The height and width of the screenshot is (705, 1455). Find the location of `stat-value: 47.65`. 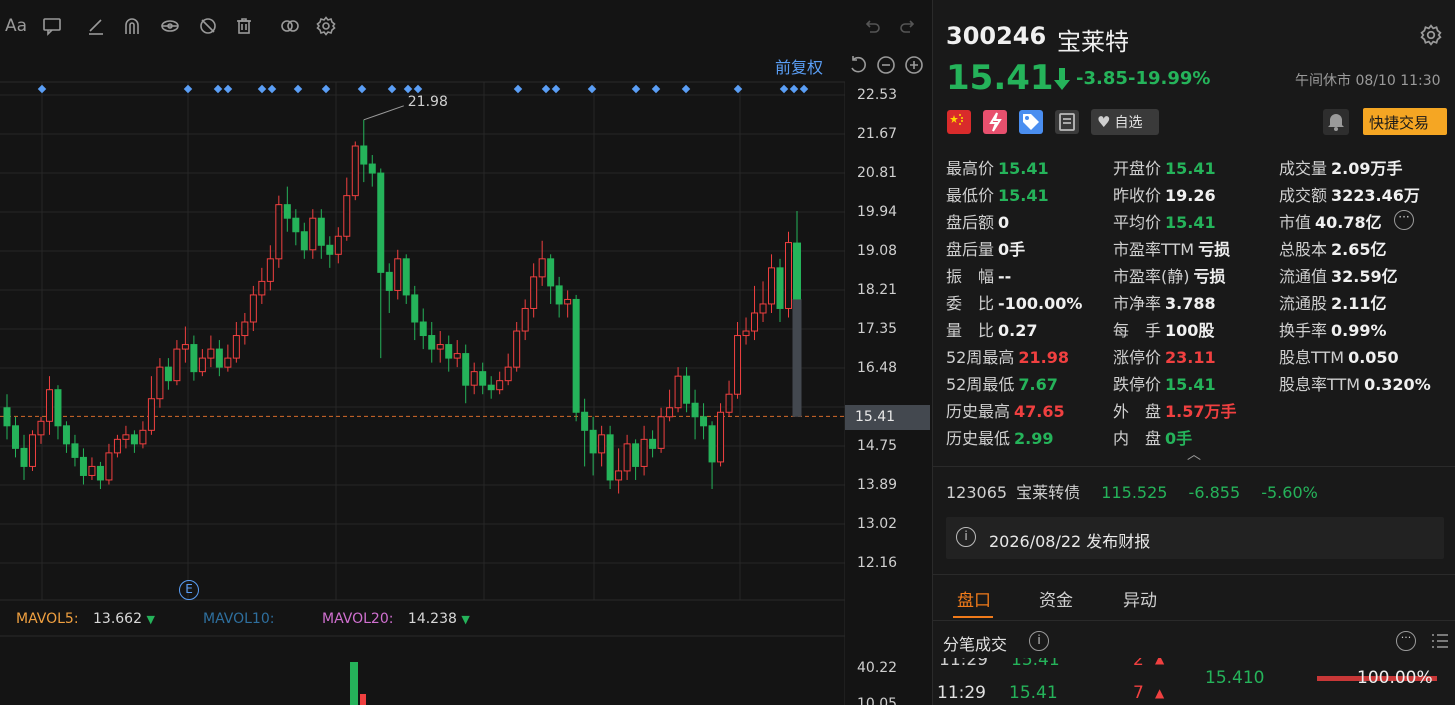

stat-value: 47.65 is located at coordinates (1039, 411).